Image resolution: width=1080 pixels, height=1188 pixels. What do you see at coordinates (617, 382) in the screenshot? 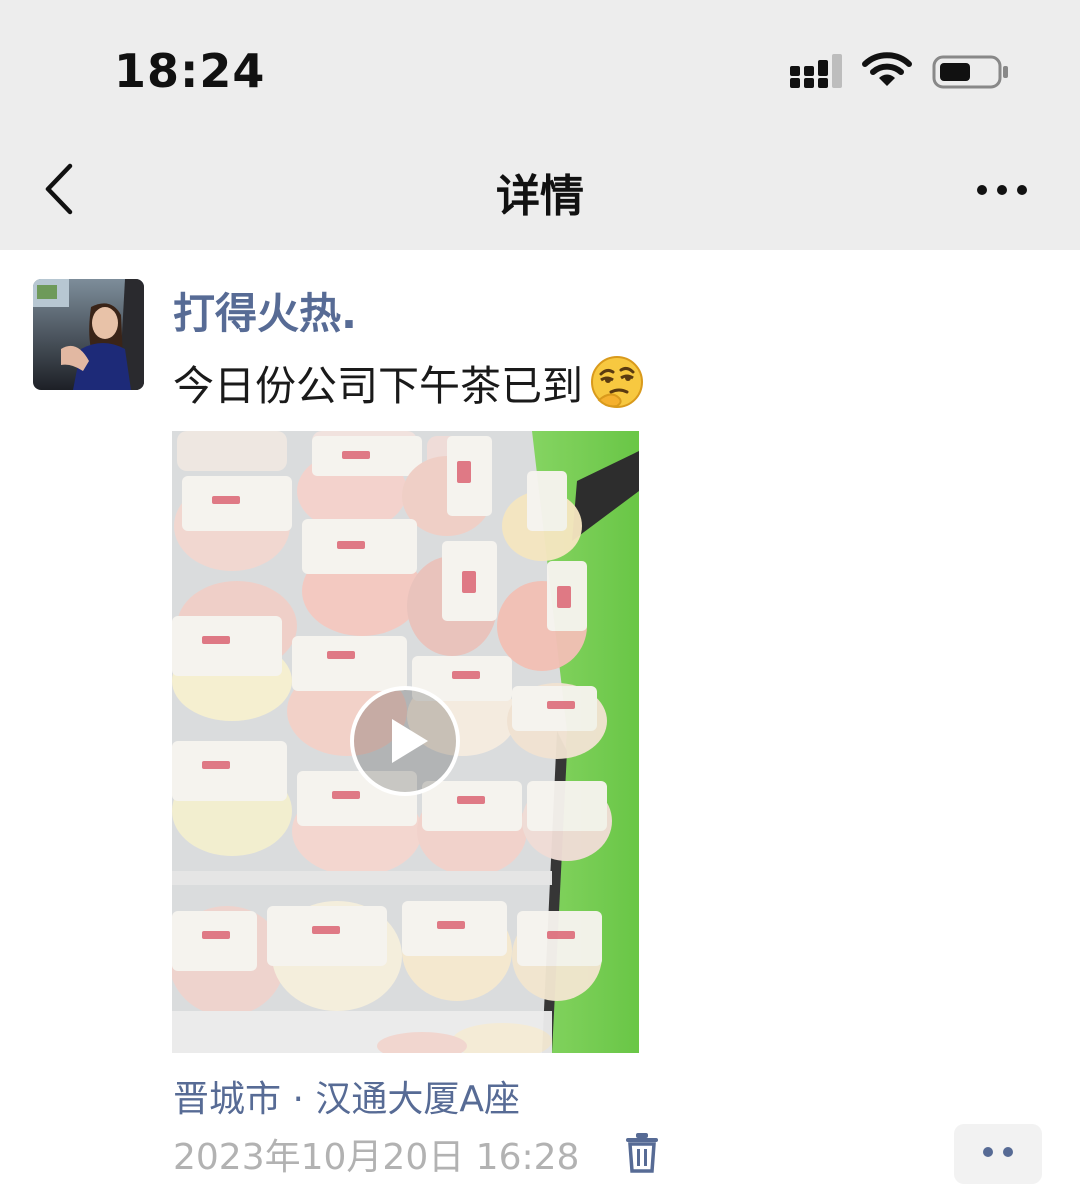
I see `thinking-emoji-icon` at bounding box center [617, 382].